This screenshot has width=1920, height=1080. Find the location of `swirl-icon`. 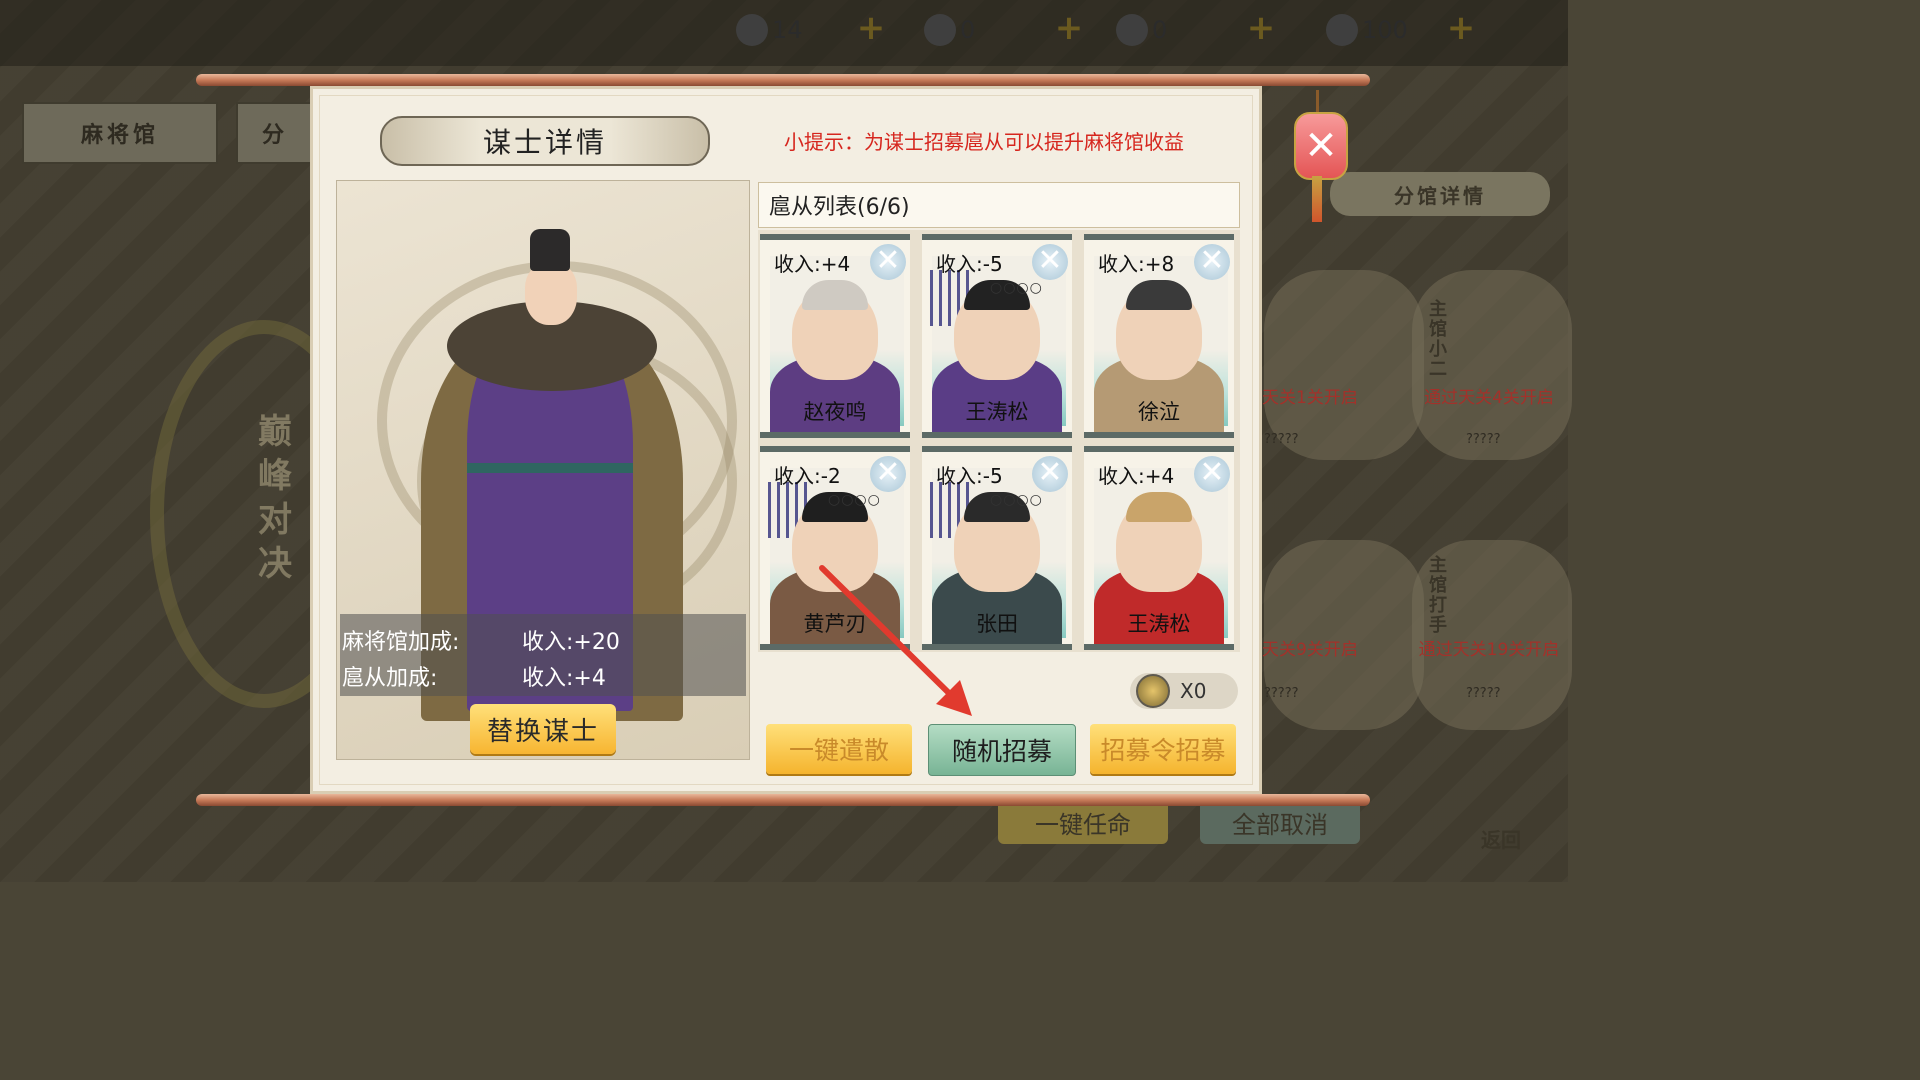

swirl-icon is located at coordinates (940, 30).